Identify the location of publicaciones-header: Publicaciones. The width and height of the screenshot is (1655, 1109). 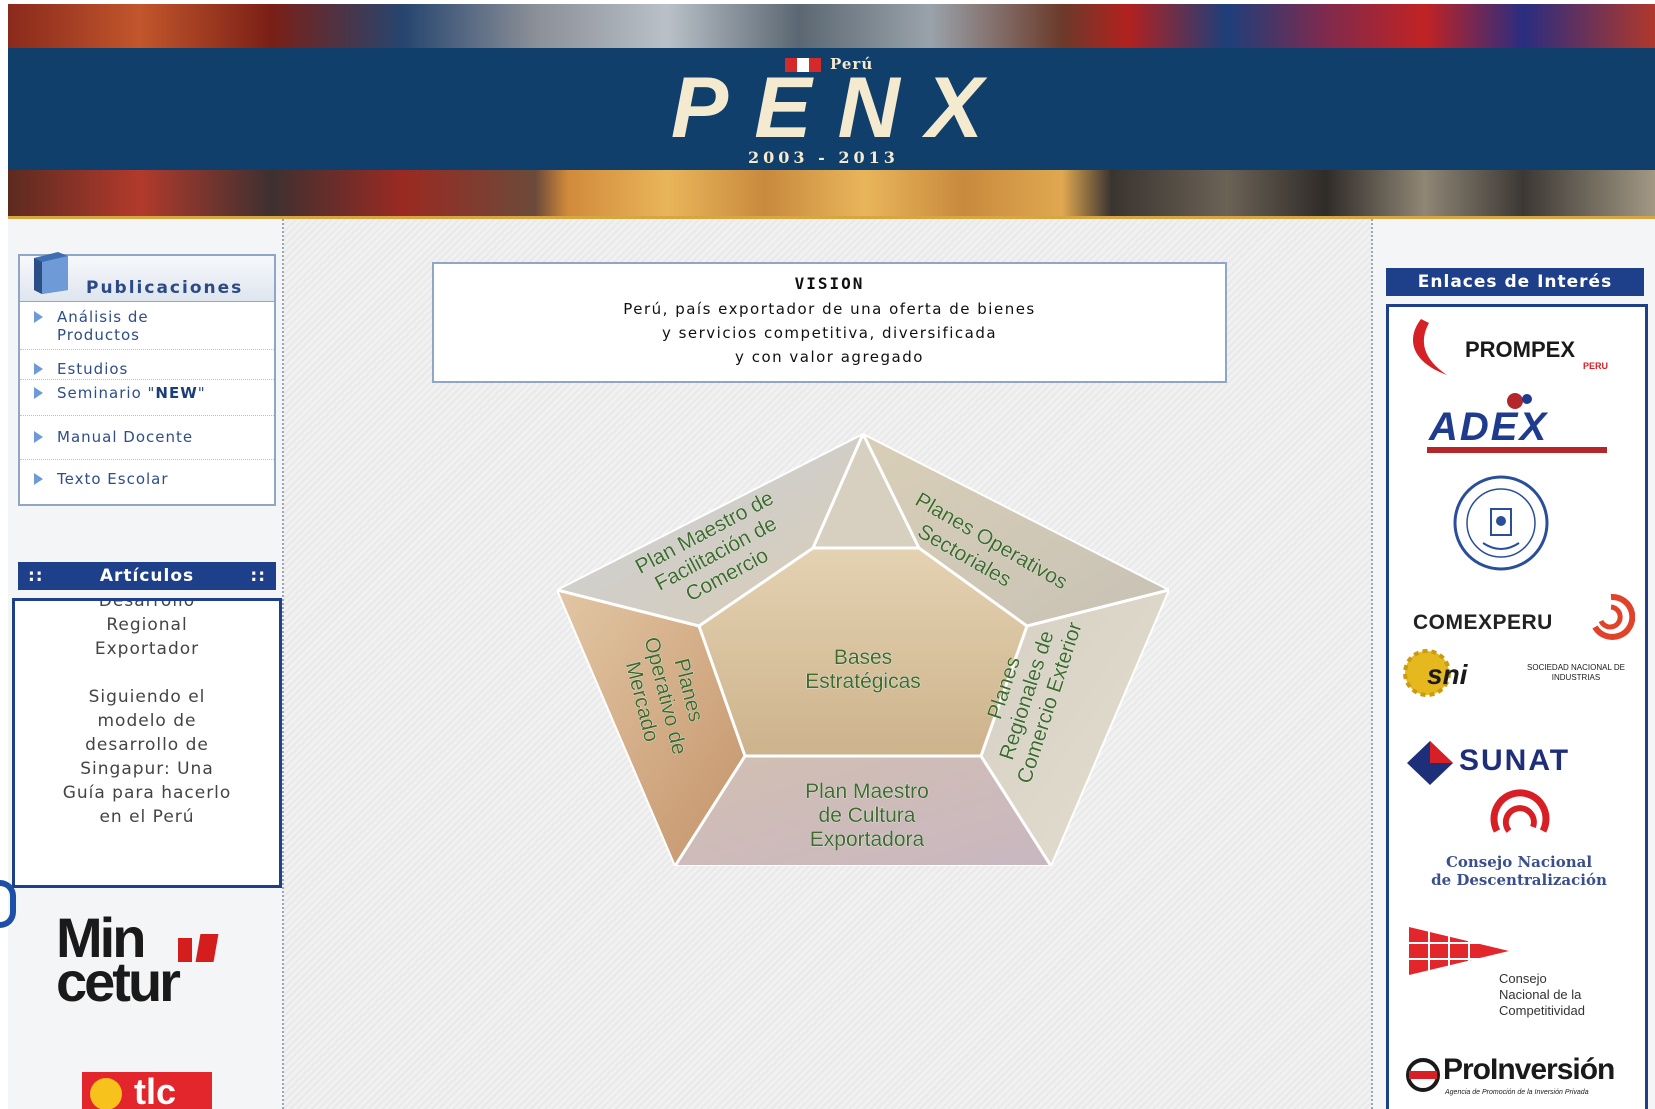
(147, 277).